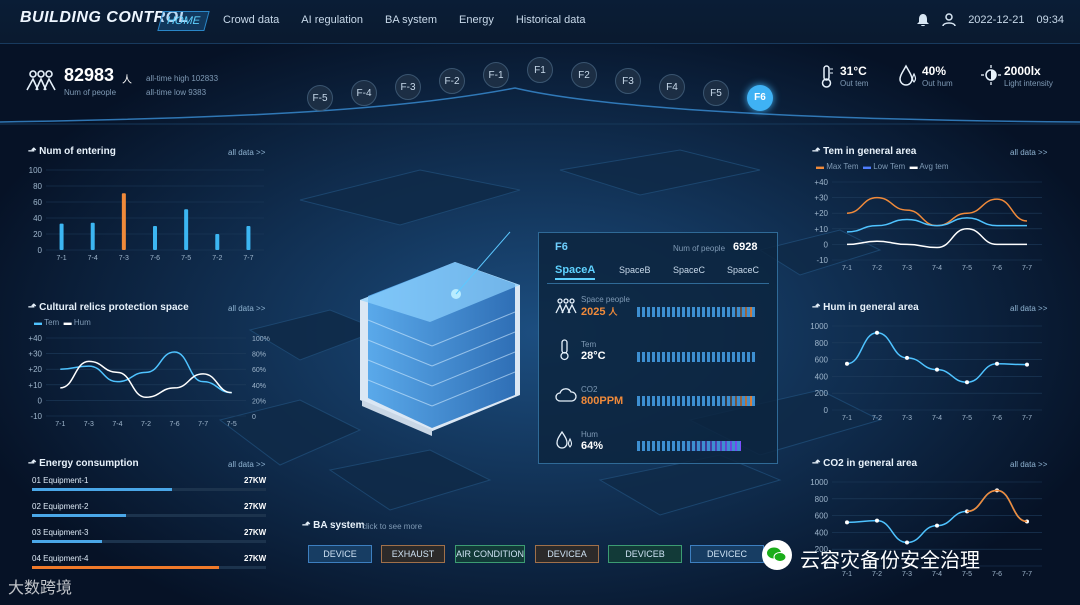 The height and width of the screenshot is (605, 1080). I want to click on tab-space-b: SpaceB, so click(635, 270).